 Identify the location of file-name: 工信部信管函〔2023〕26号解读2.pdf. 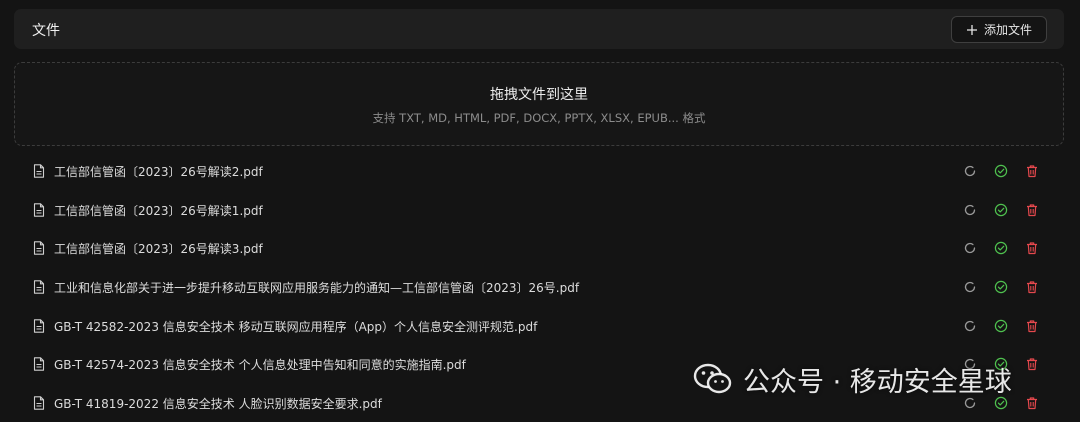
(158, 172).